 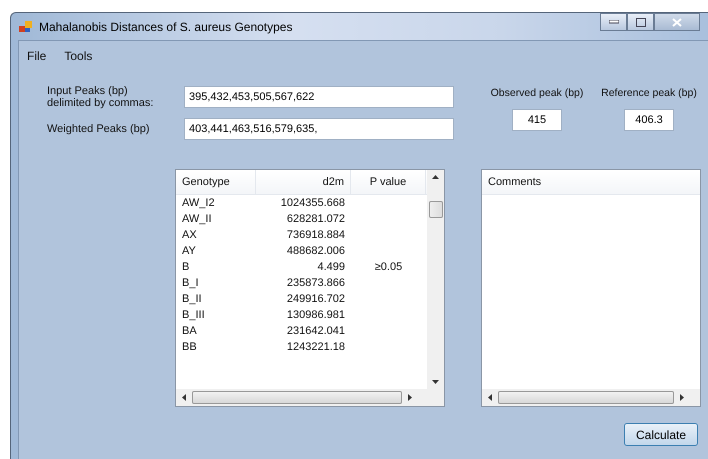 I want to click on calculate-button: Calculate, so click(x=661, y=434).